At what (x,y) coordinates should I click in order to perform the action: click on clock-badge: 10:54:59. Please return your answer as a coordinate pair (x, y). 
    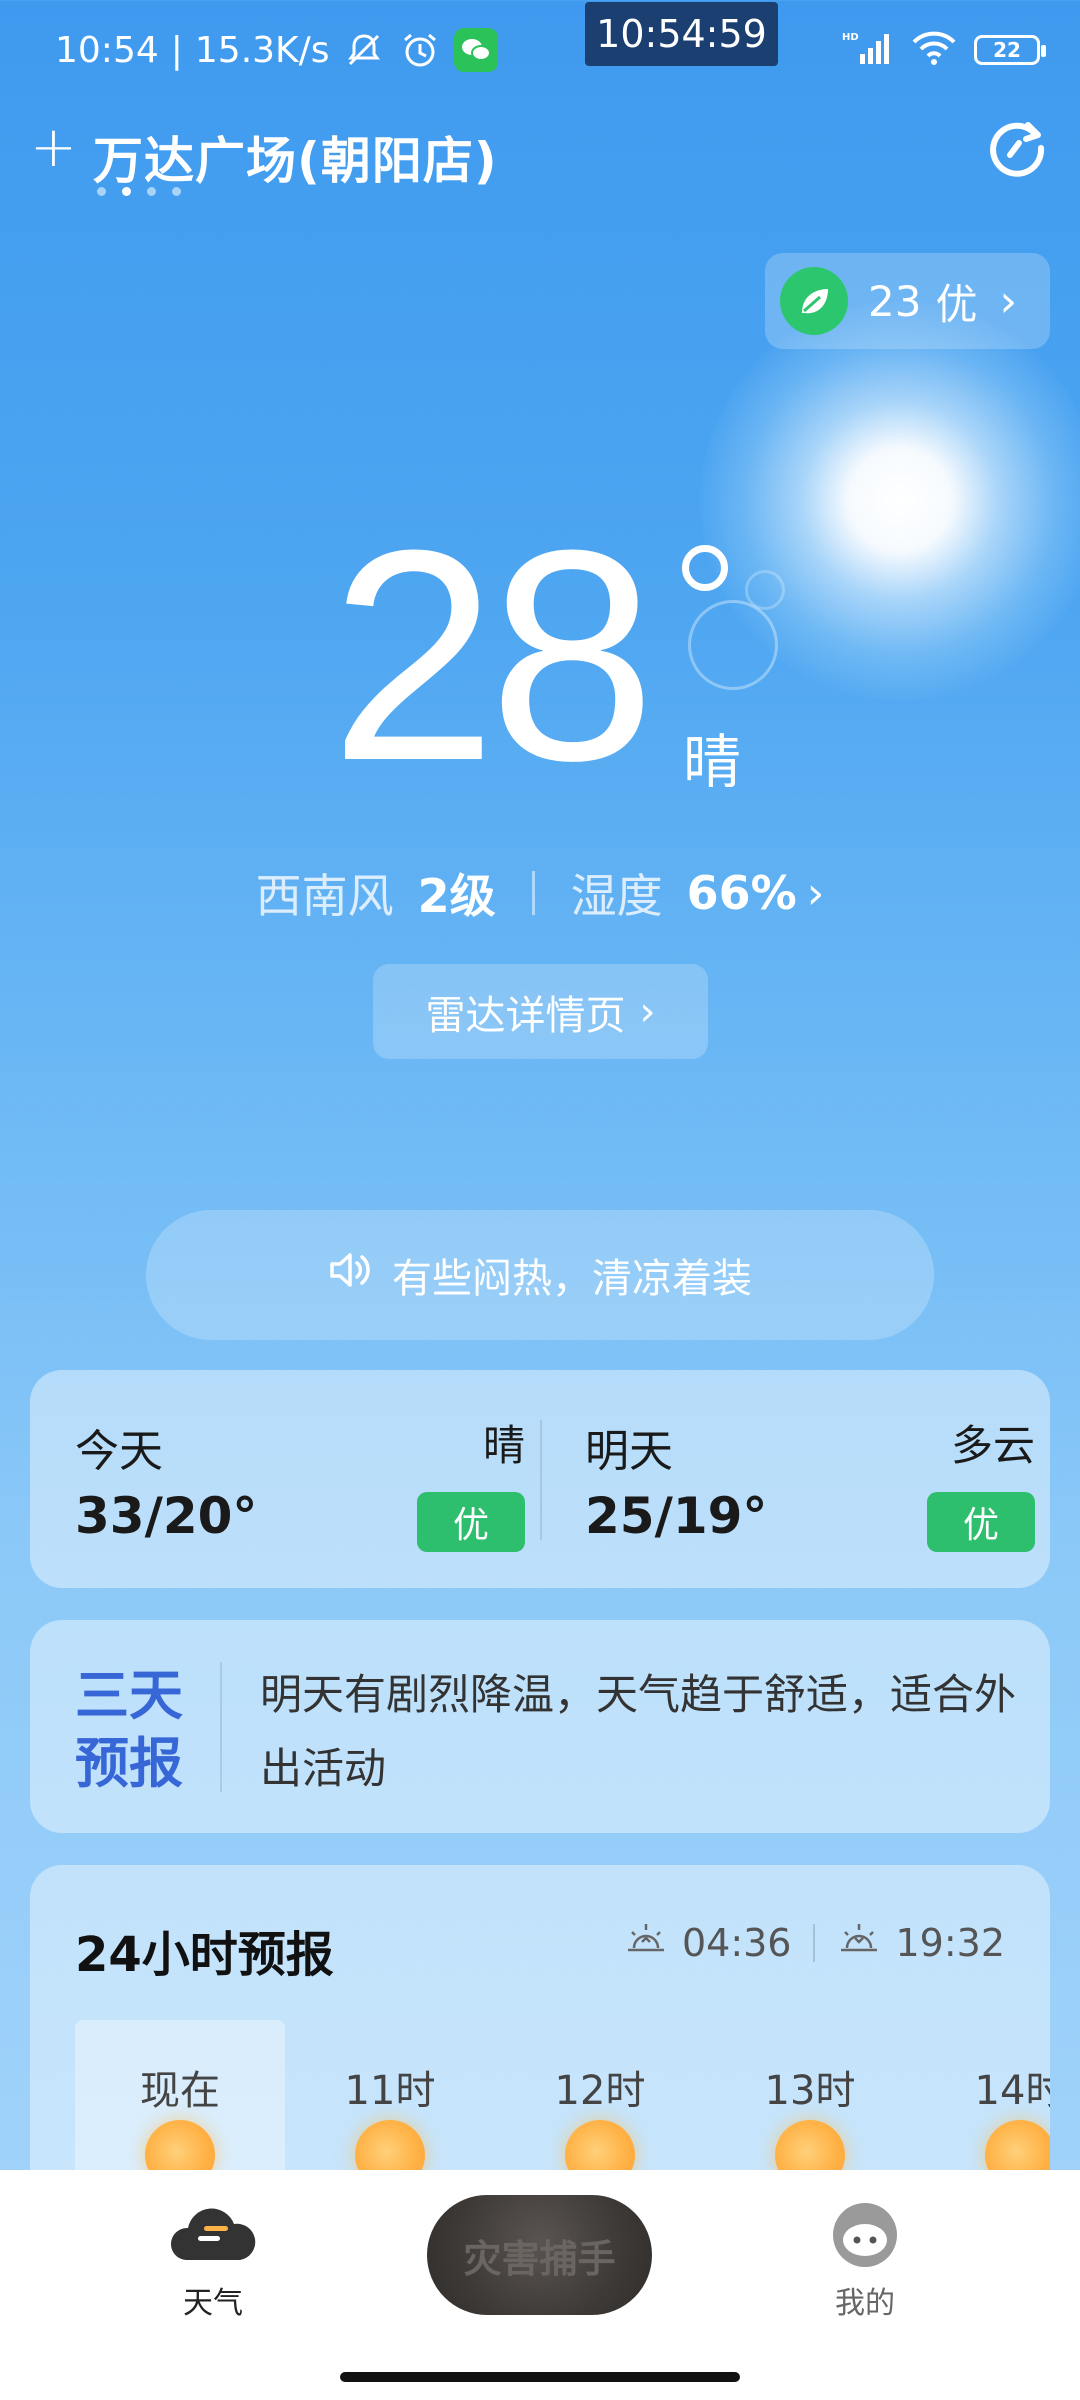
    Looking at the image, I should click on (681, 34).